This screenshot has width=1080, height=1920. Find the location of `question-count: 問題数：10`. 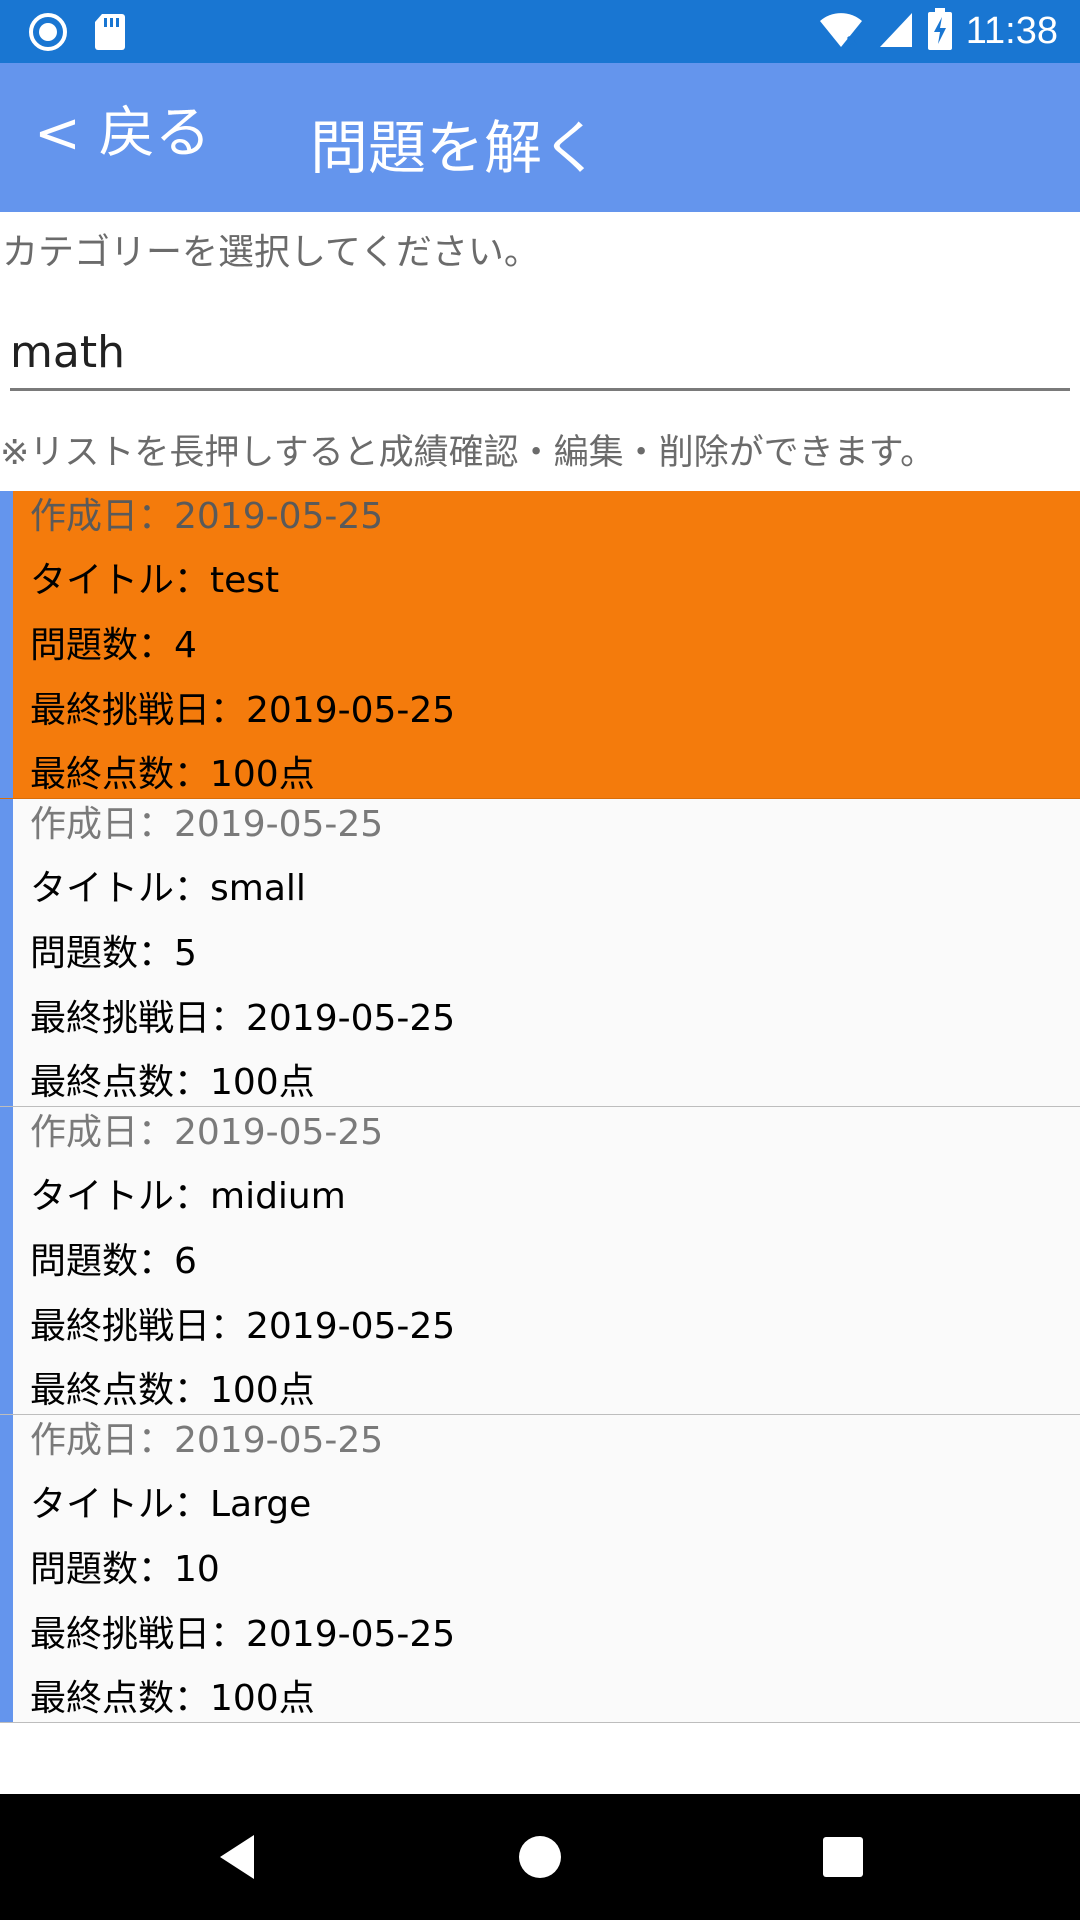

question-count: 問題数：10 is located at coordinates (125, 1569).